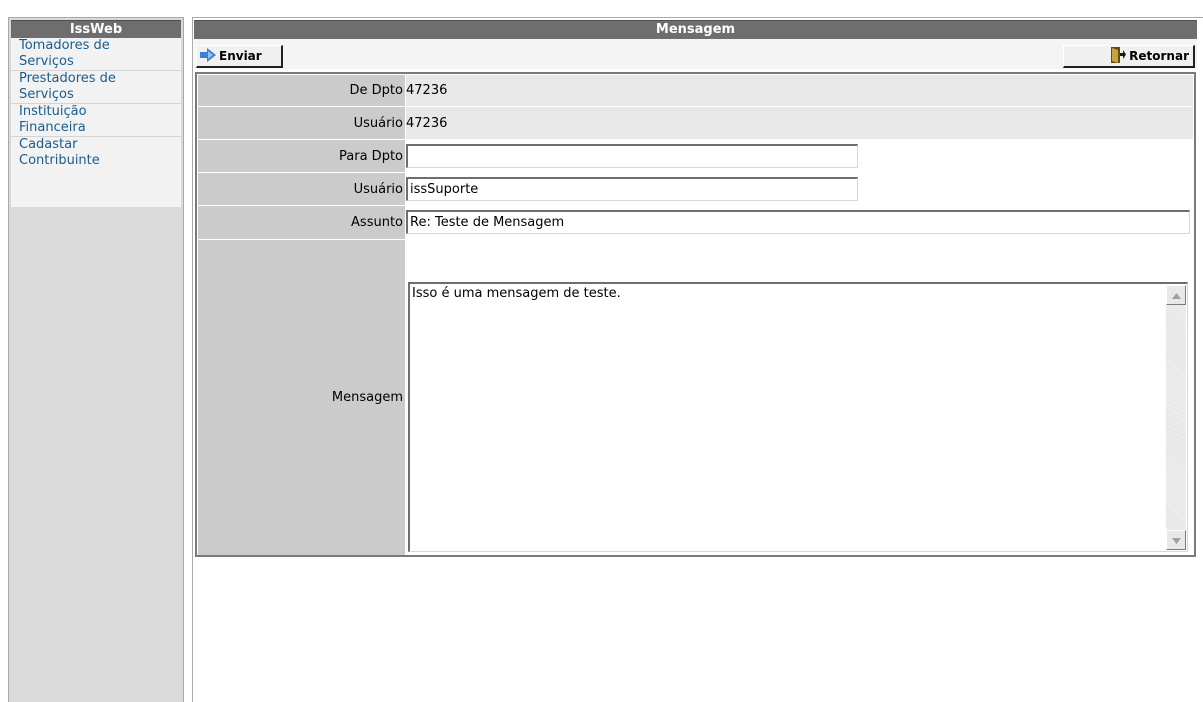 The width and height of the screenshot is (1203, 702). I want to click on sidebar-title: IssWeb, so click(96, 29).